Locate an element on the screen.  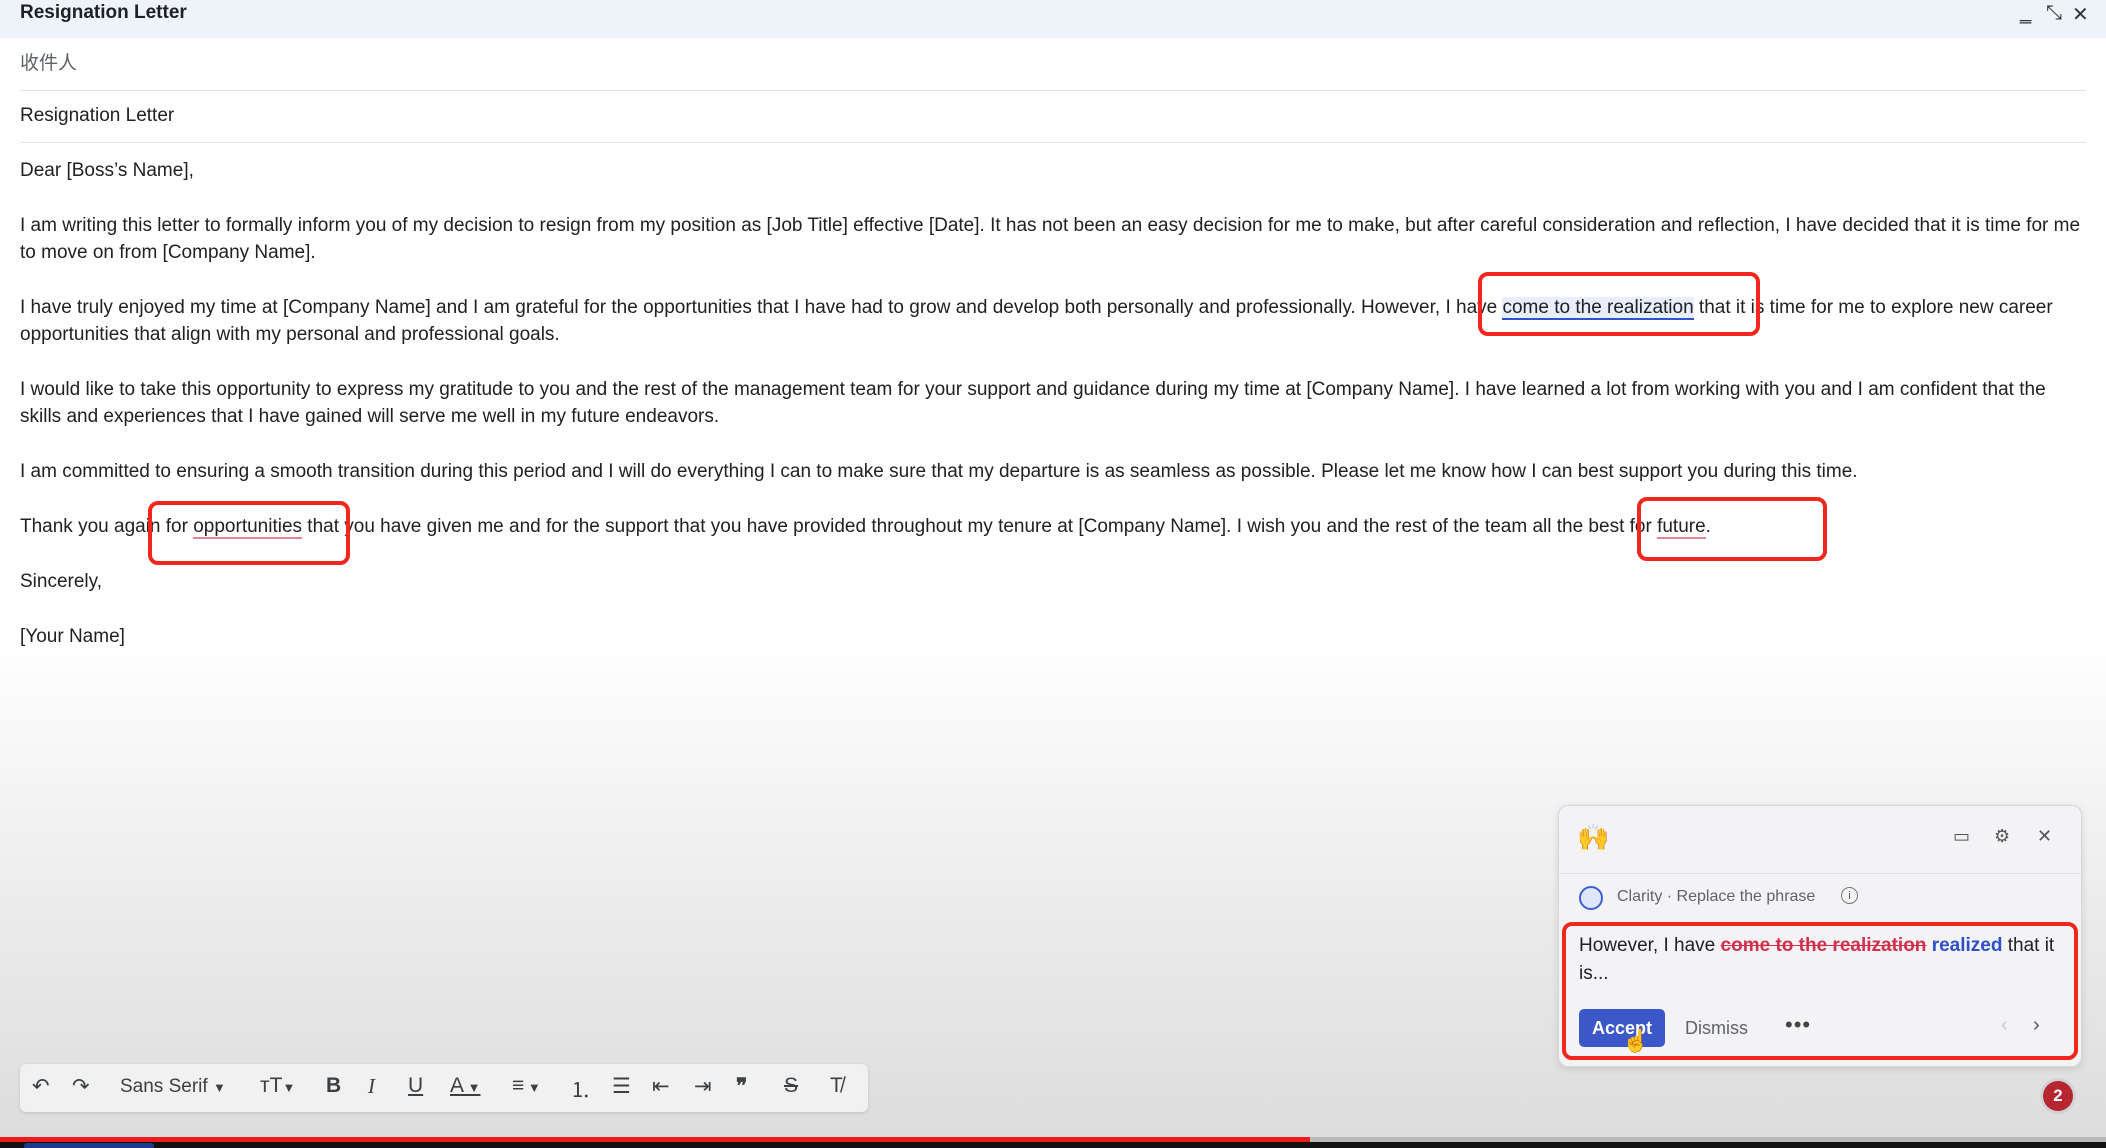
font-name: Sans Serif is located at coordinates (164, 1086).